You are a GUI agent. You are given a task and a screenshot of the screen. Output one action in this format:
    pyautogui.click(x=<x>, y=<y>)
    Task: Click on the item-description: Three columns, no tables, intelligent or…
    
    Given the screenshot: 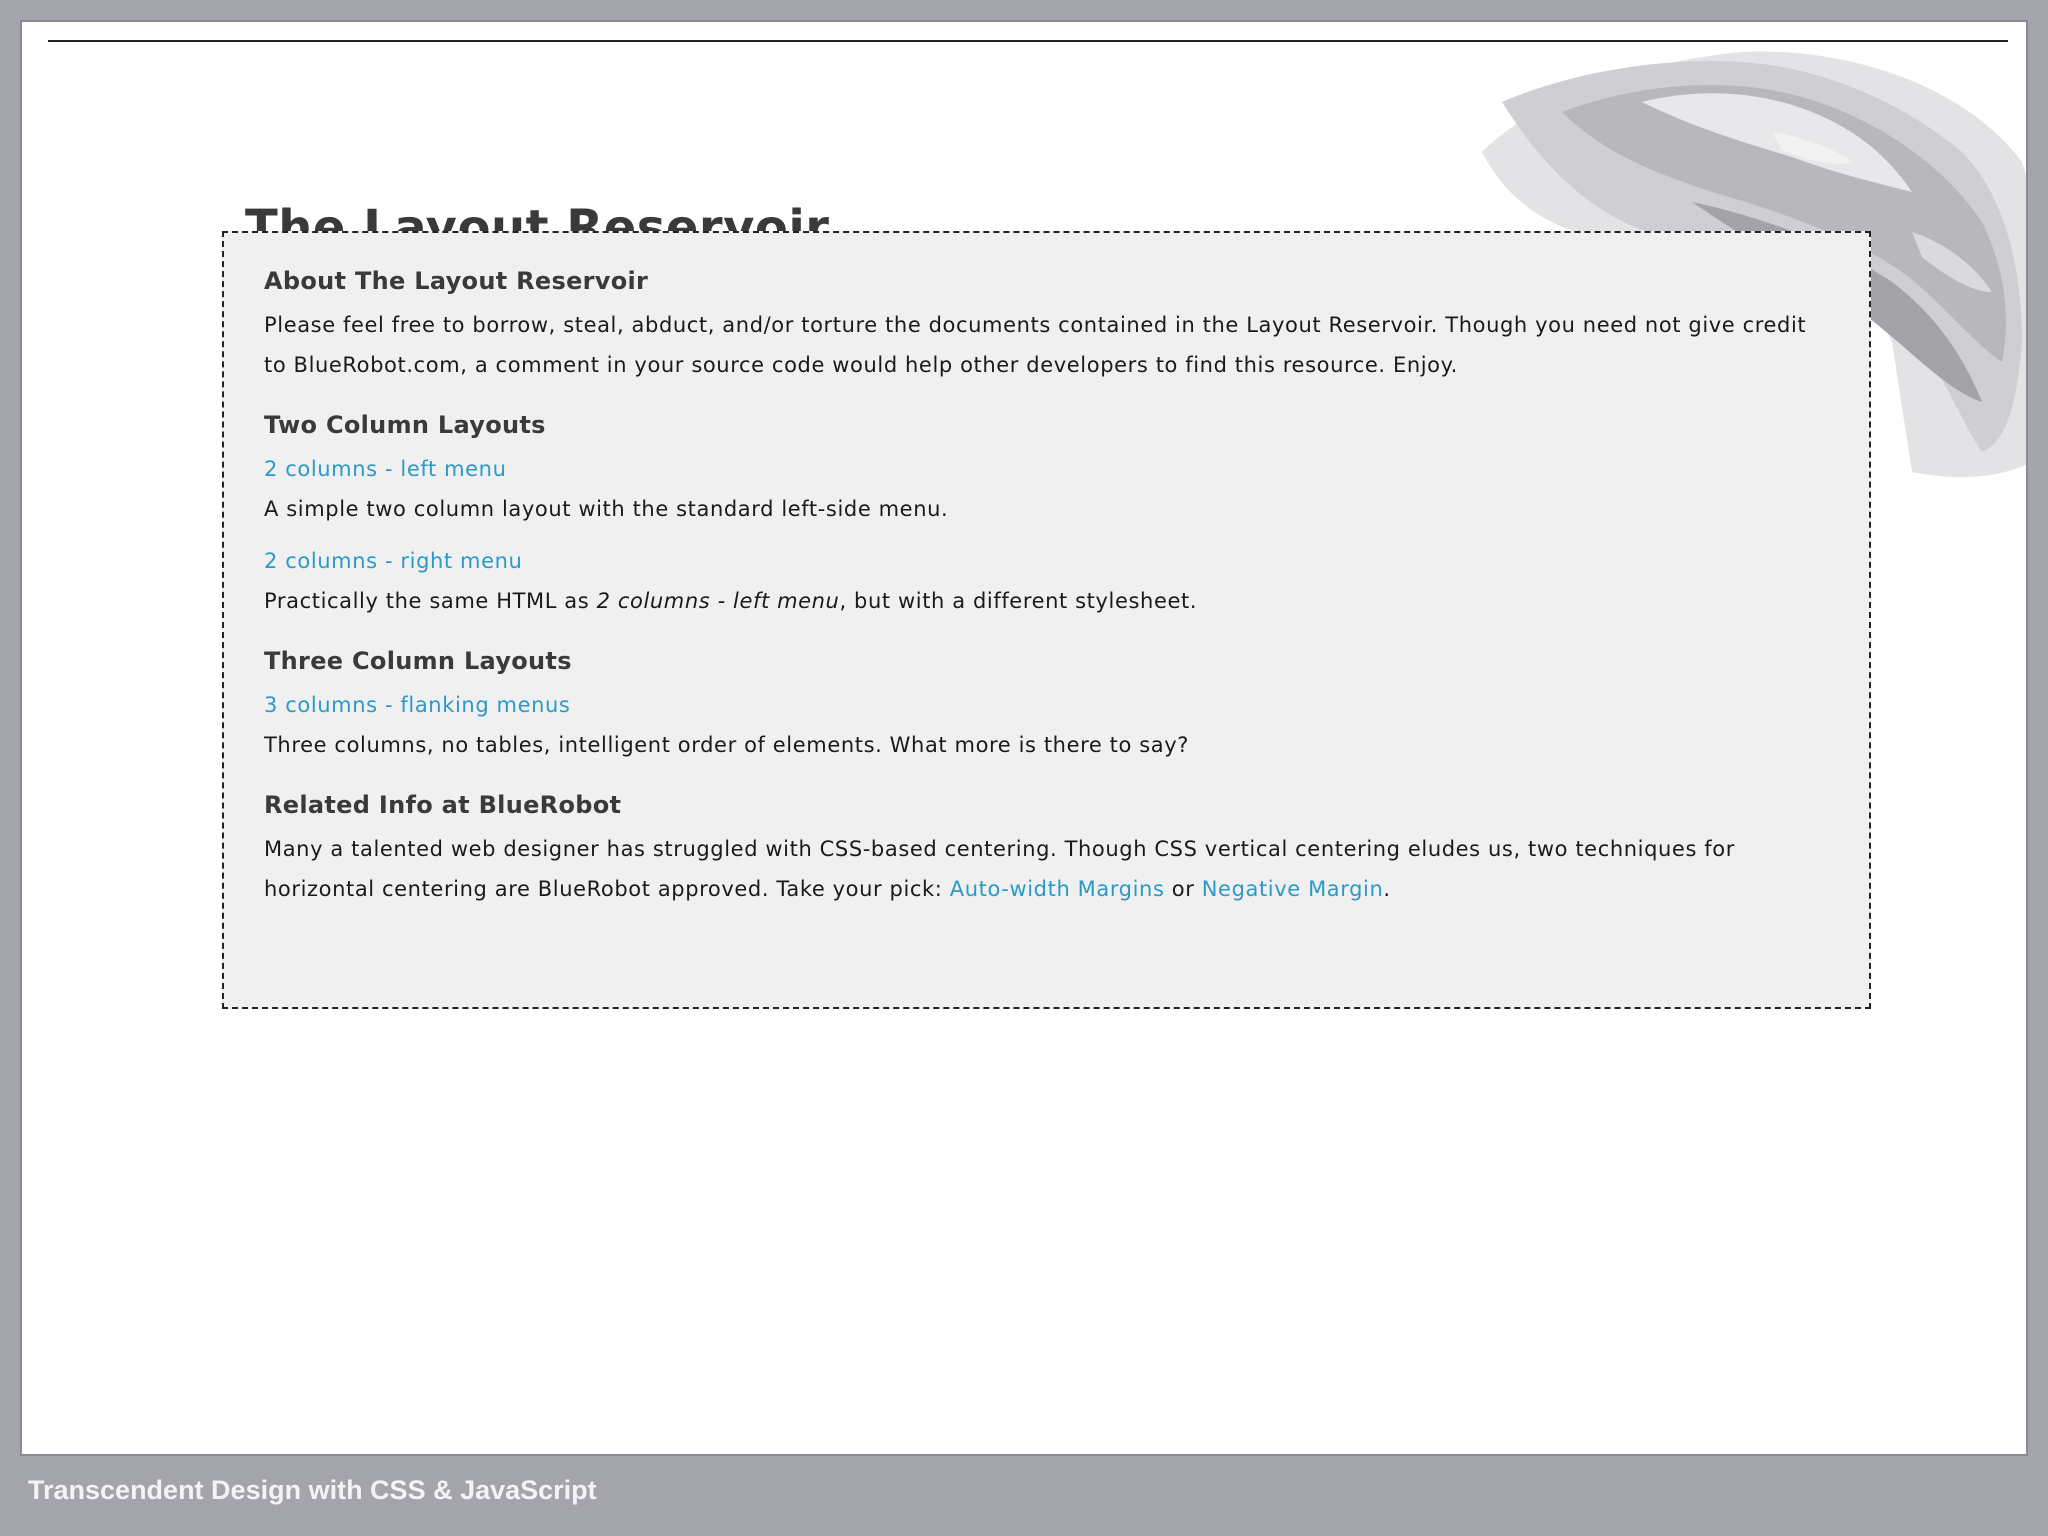 What is the action you would take?
    pyautogui.click(x=727, y=745)
    